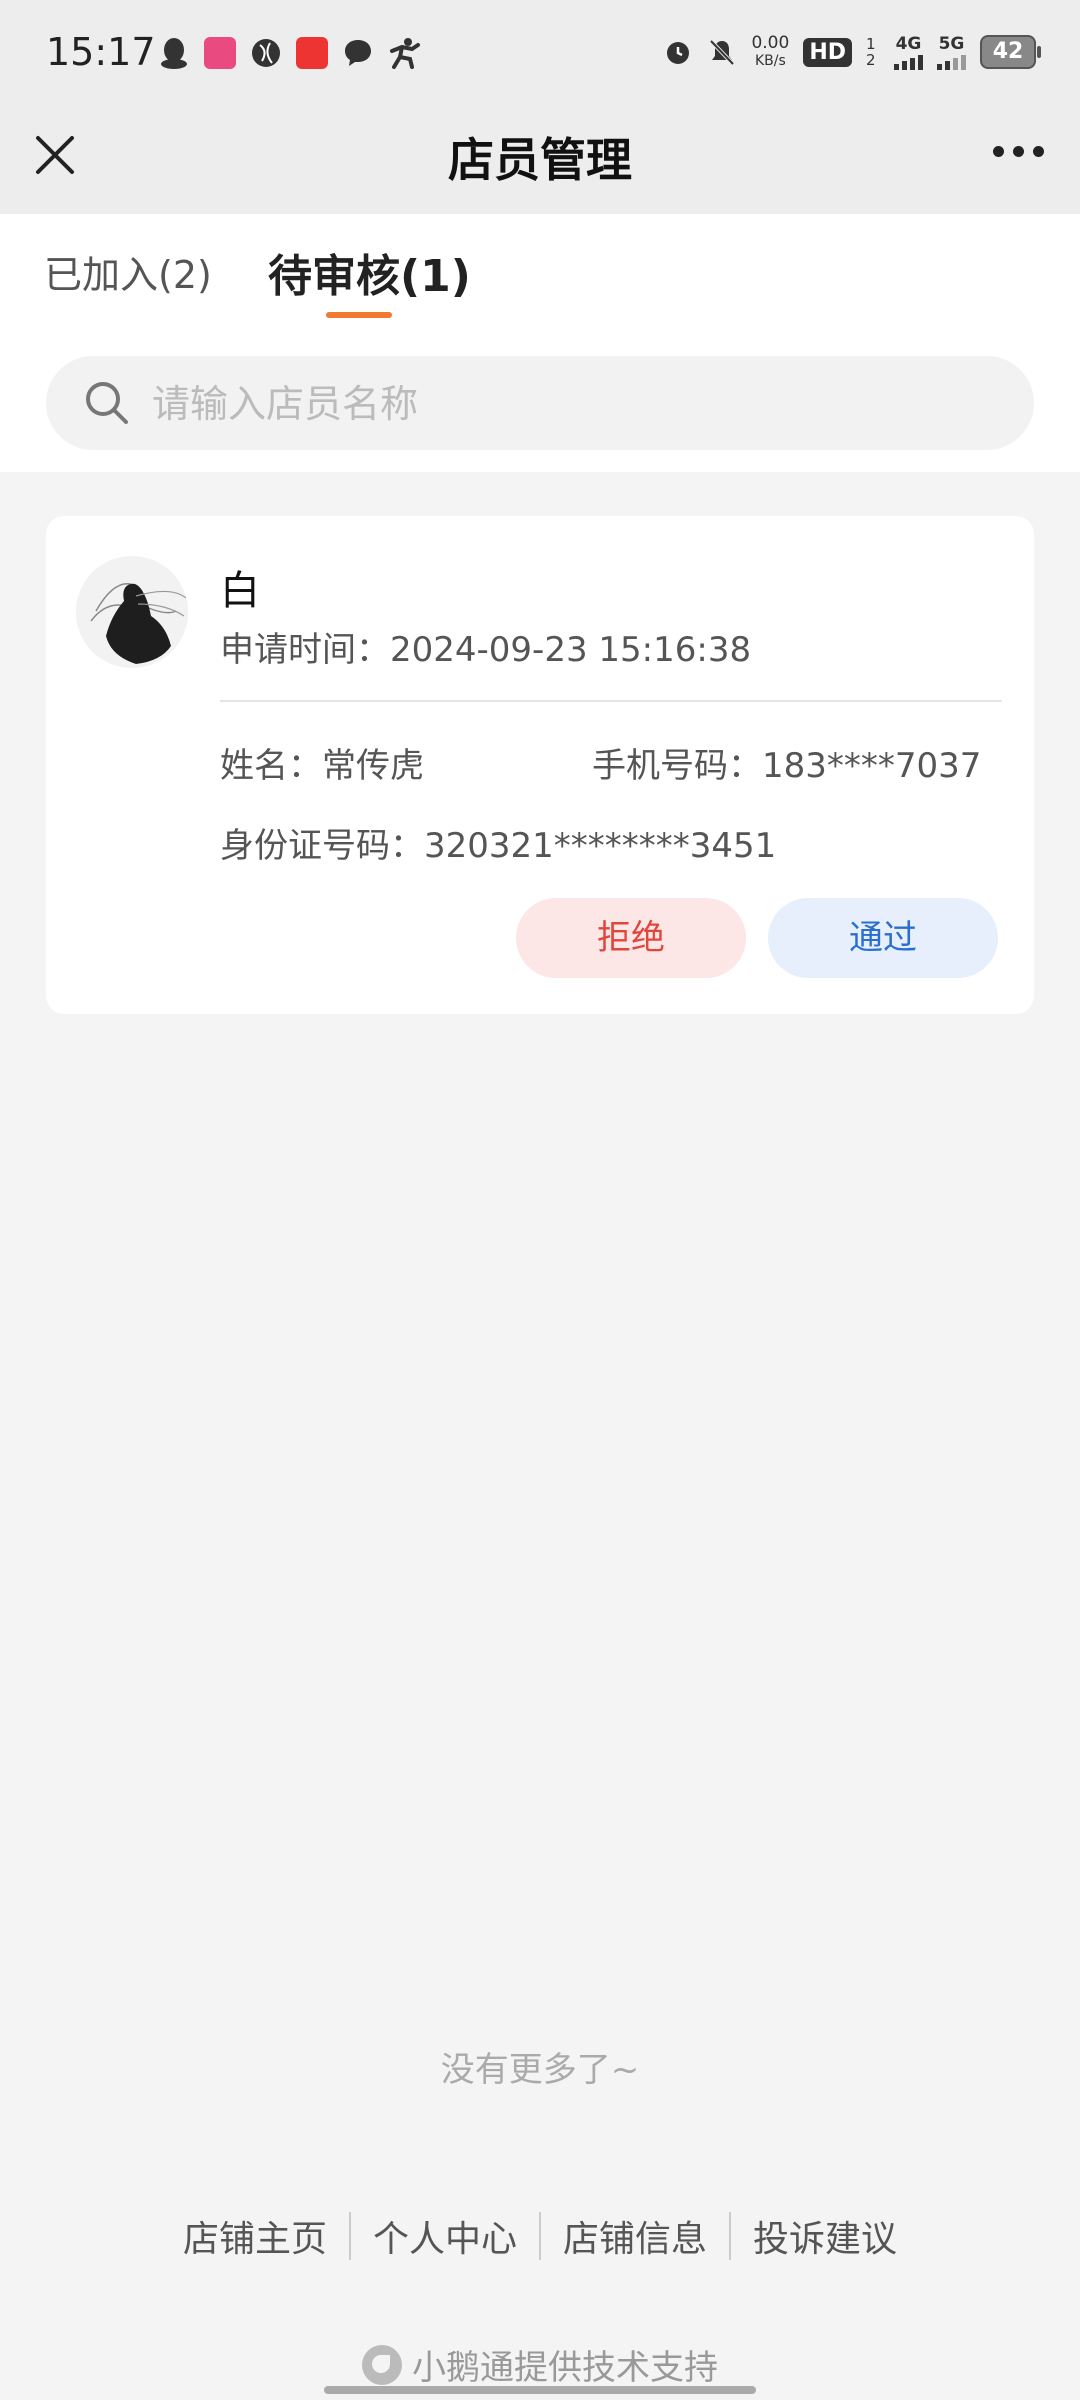 Image resolution: width=1080 pixels, height=2400 pixels. Describe the element at coordinates (540, 2070) in the screenshot. I see `list-end-text: 没有更多了~` at that location.